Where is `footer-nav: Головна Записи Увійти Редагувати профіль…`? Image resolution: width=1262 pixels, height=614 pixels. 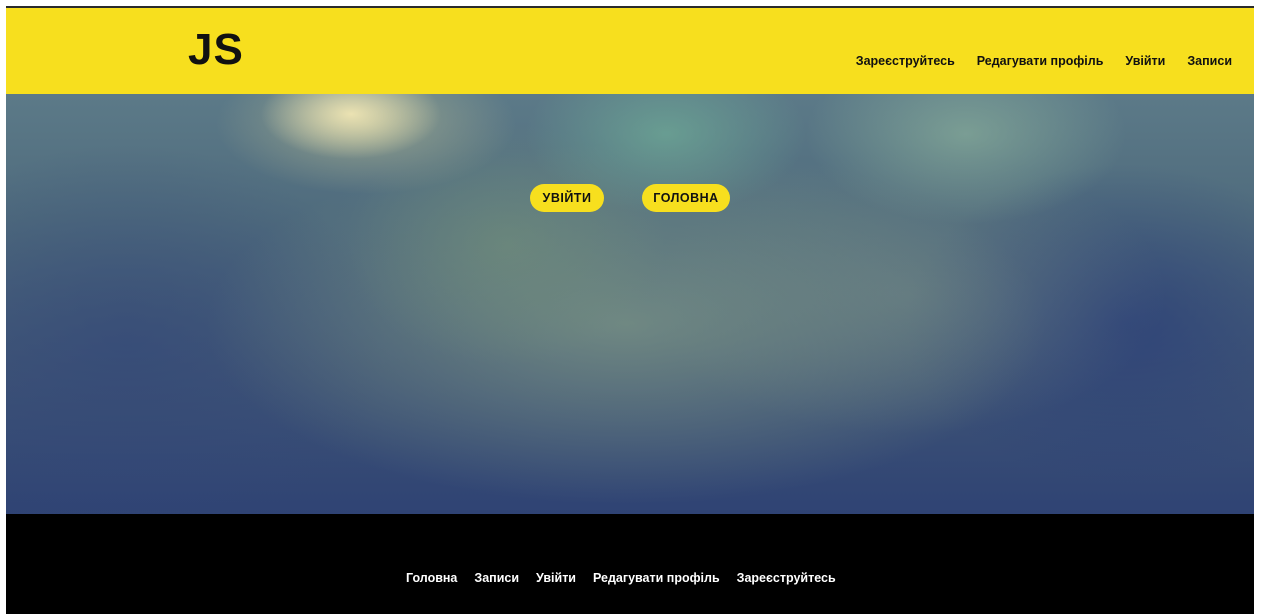
footer-nav: Головна Записи Увійти Редагувати профіль… is located at coordinates (621, 578).